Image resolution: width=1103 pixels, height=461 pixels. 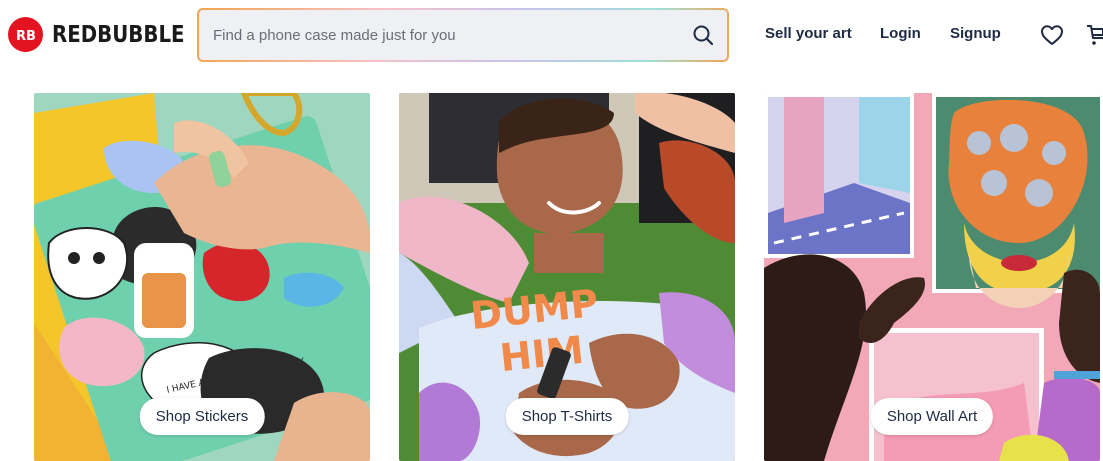 I want to click on sell-your-art-link: Sell your art, so click(x=808, y=33).